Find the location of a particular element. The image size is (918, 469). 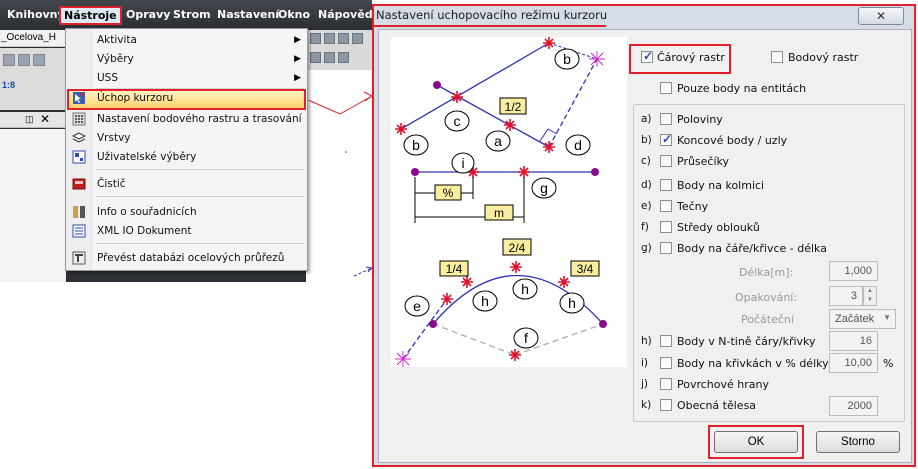

general-solids-input: 2000 is located at coordinates (853, 406).